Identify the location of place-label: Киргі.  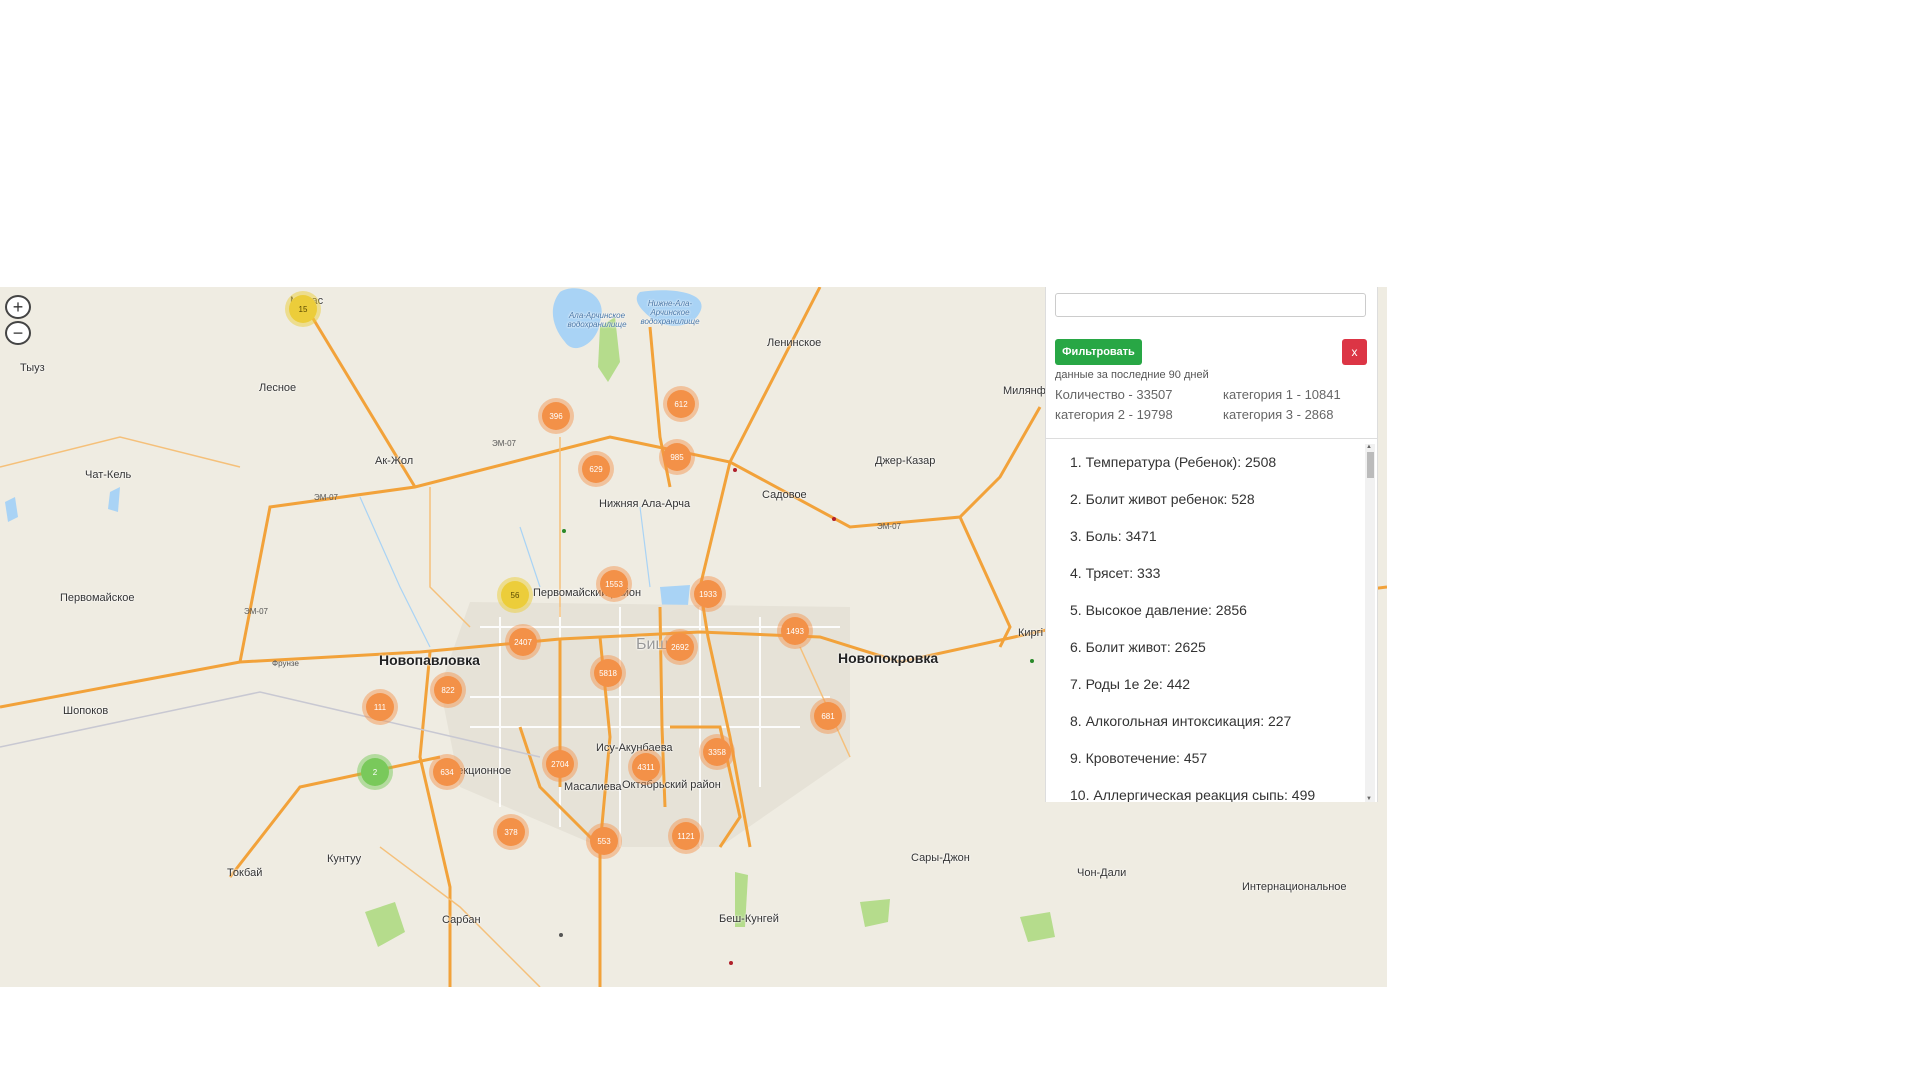
(1031, 633).